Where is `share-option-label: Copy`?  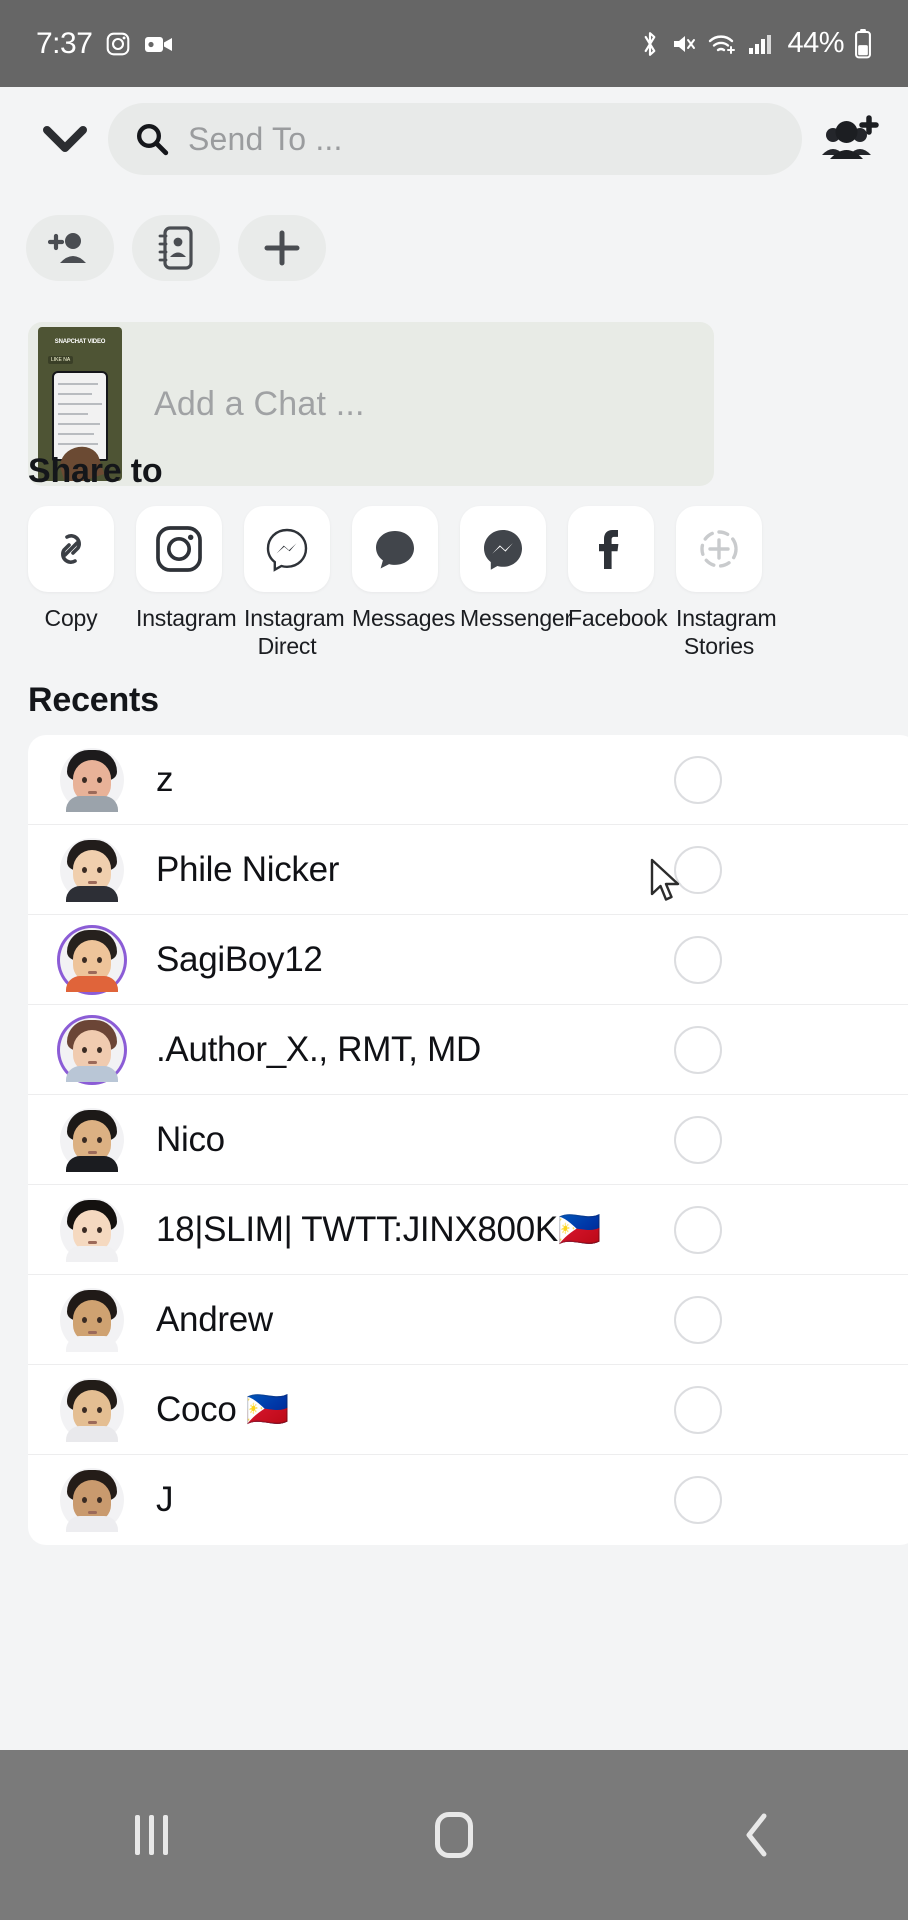
share-option-label: Copy is located at coordinates (71, 618).